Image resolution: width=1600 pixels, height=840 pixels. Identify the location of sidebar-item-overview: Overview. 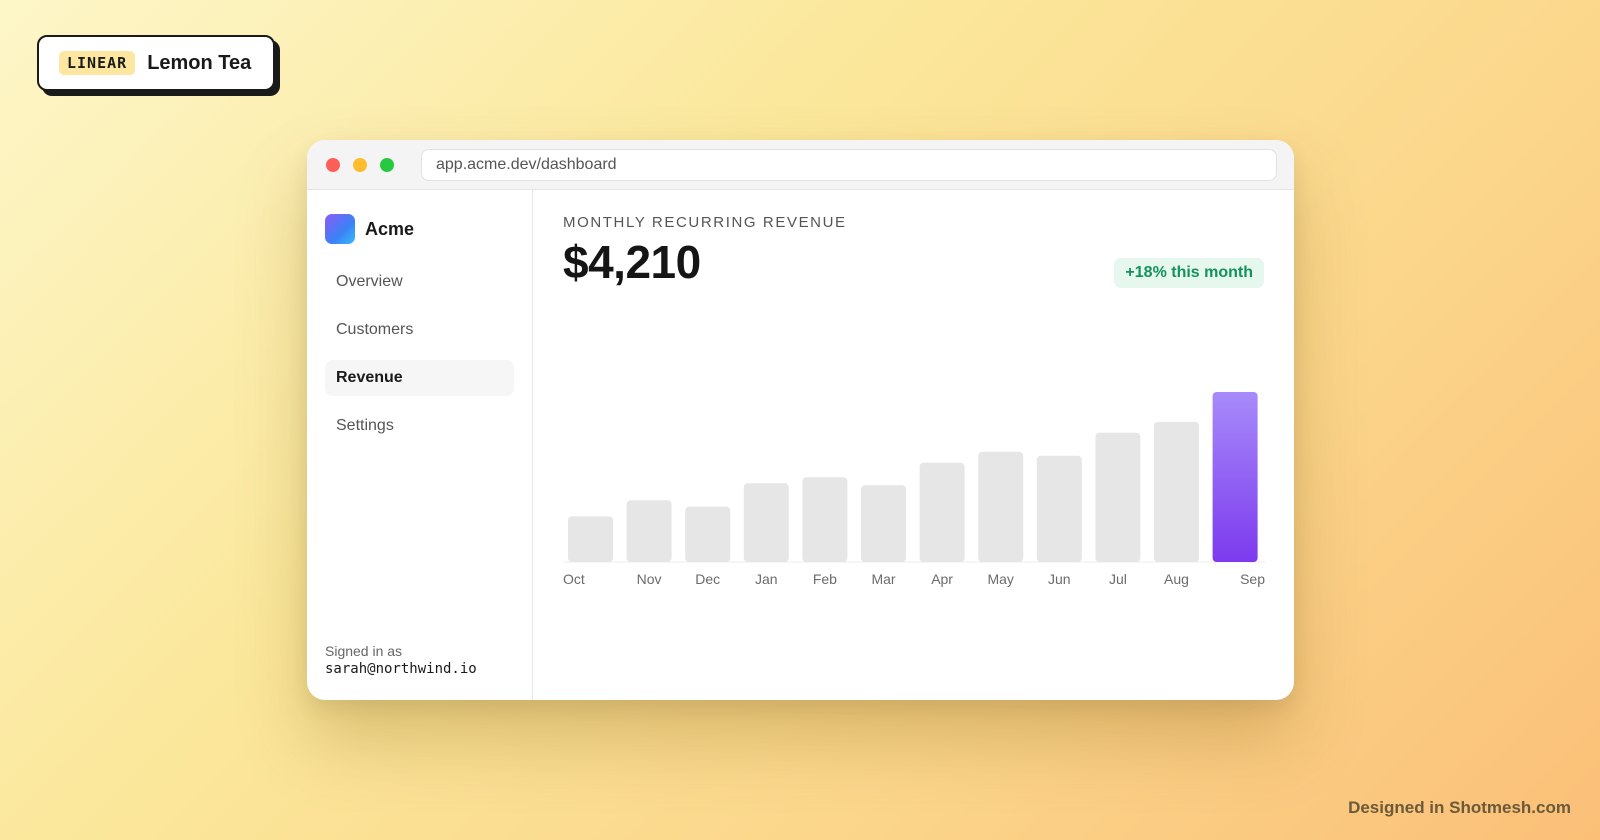
(419, 282).